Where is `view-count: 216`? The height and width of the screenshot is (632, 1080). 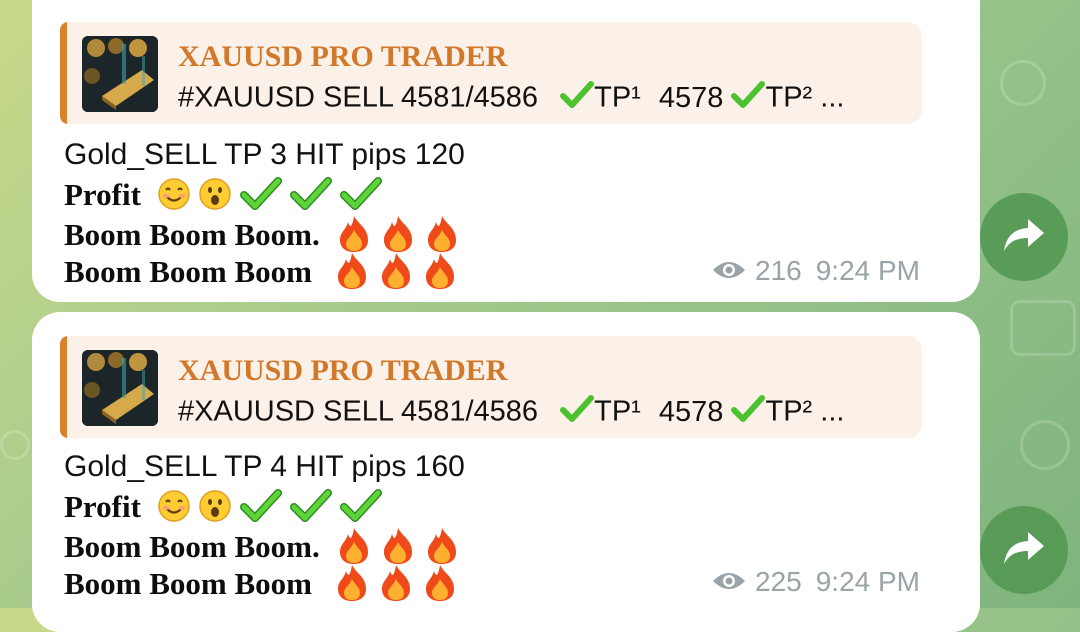
view-count: 216 is located at coordinates (778, 270).